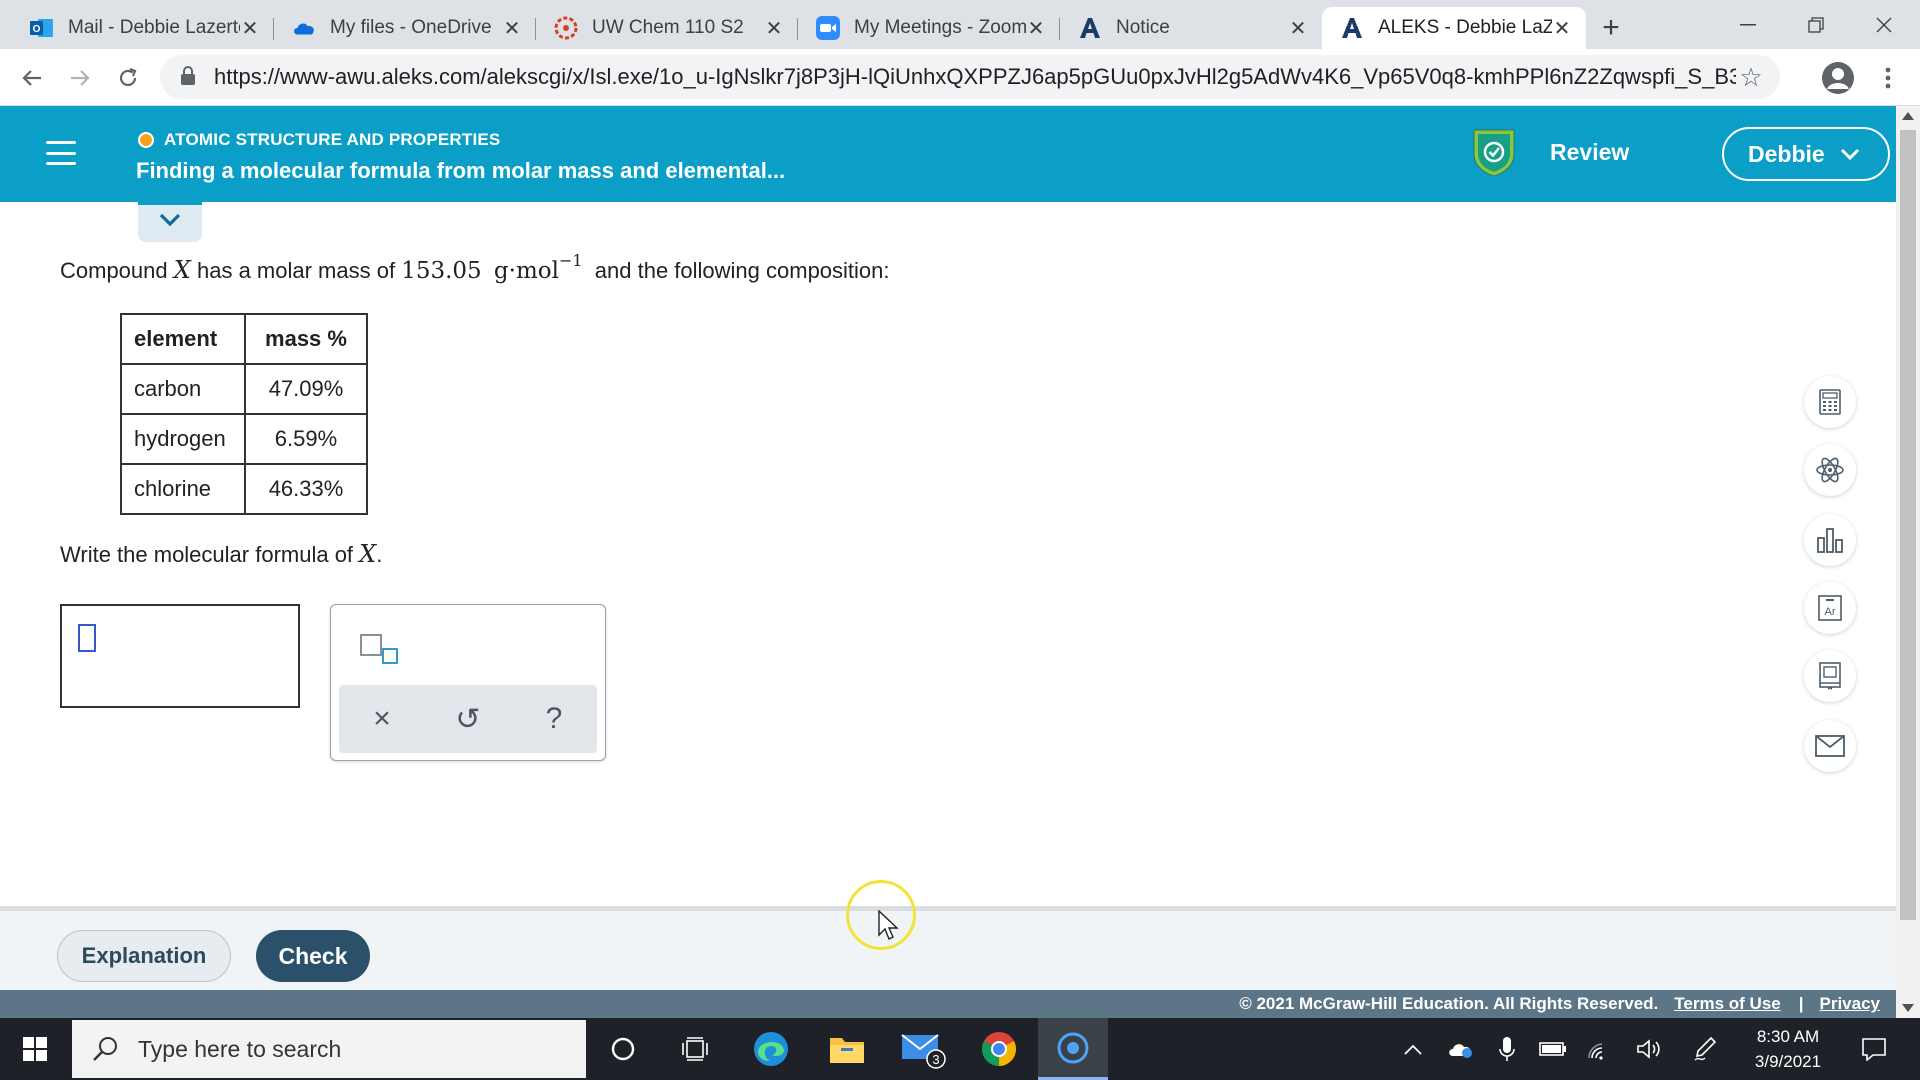 This screenshot has height=1080, width=1920. Describe the element at coordinates (180, 656) in the screenshot. I see `answer-input` at that location.